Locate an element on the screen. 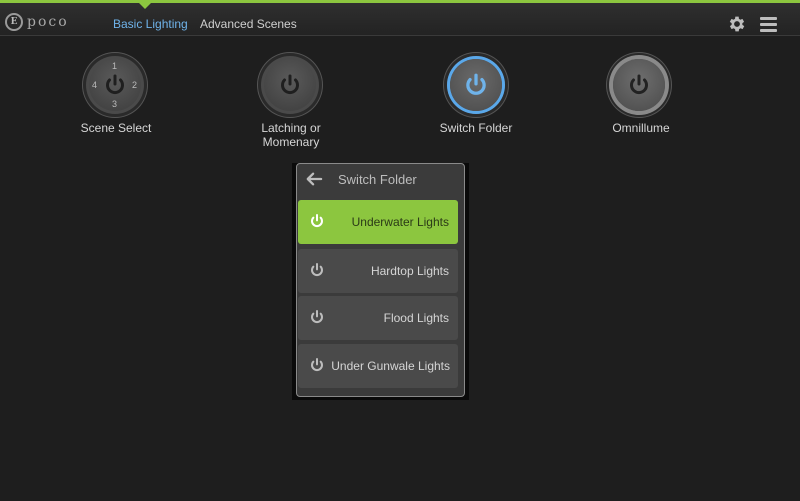  tab-basic-lighting: Basic Lighting is located at coordinates (150, 24).